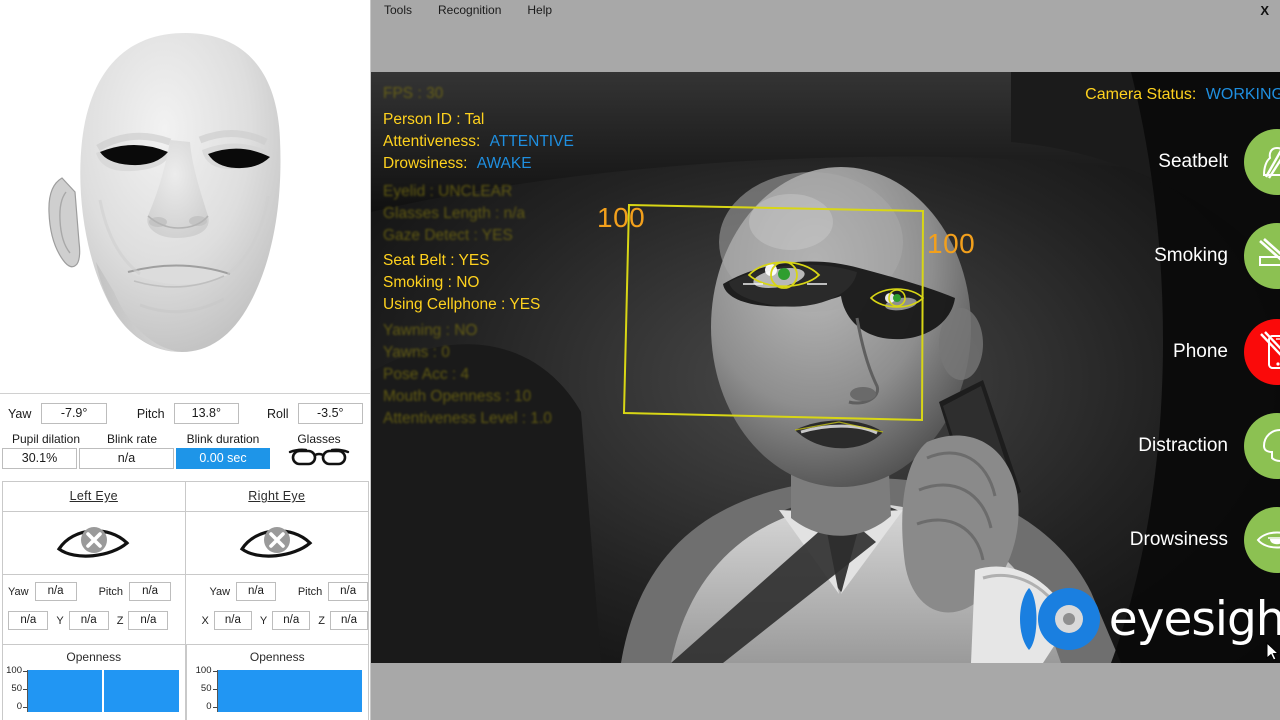 The height and width of the screenshot is (720, 1280). What do you see at coordinates (398, 10) in the screenshot?
I see `menu-item-tools: Tools` at bounding box center [398, 10].